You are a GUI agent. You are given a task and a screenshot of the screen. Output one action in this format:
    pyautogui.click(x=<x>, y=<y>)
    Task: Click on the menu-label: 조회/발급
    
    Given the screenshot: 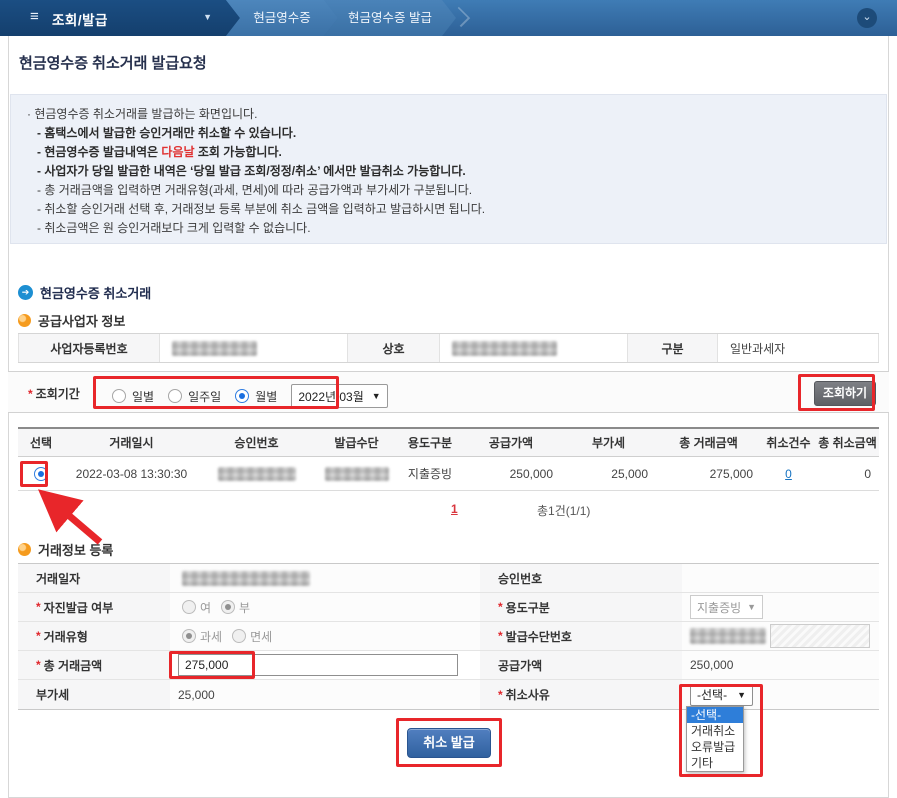 What is the action you would take?
    pyautogui.click(x=80, y=20)
    